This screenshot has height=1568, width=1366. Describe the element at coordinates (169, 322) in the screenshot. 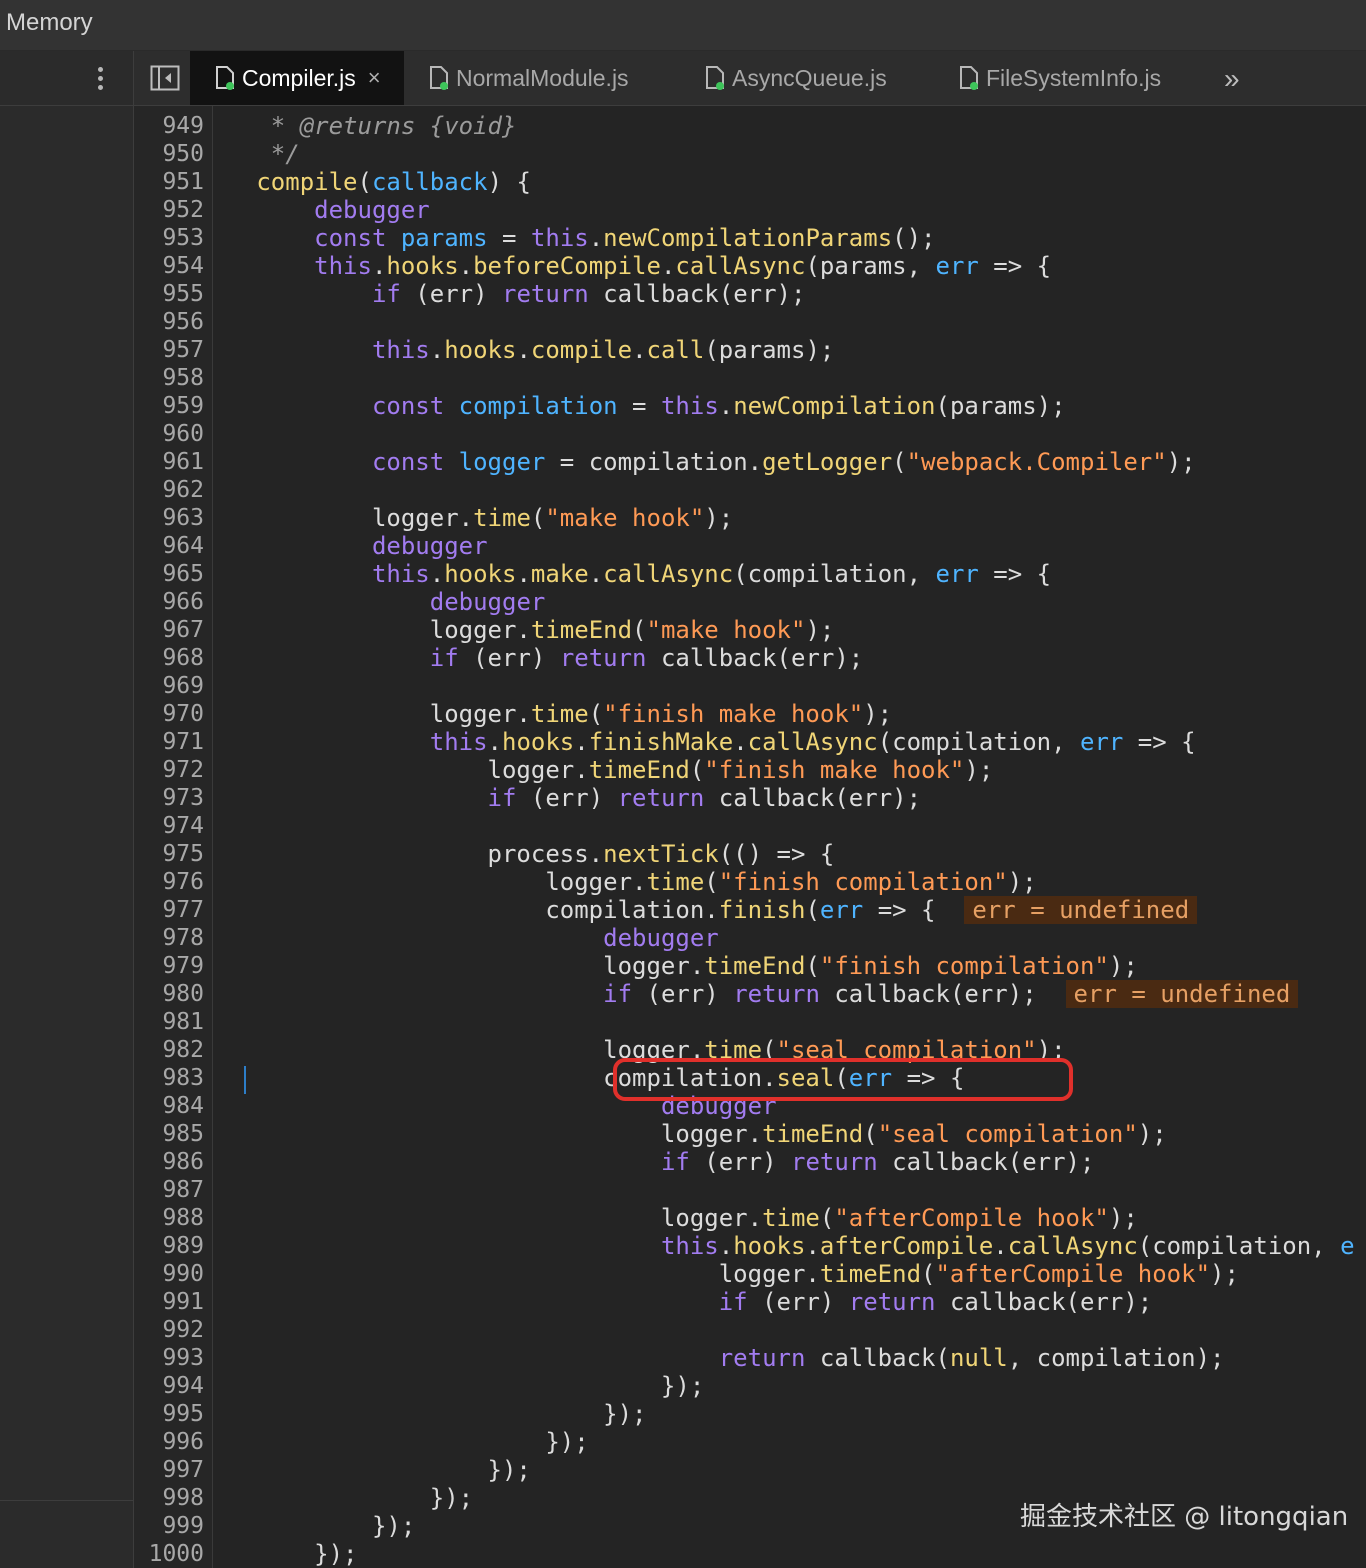

I see `line-number: 956` at that location.